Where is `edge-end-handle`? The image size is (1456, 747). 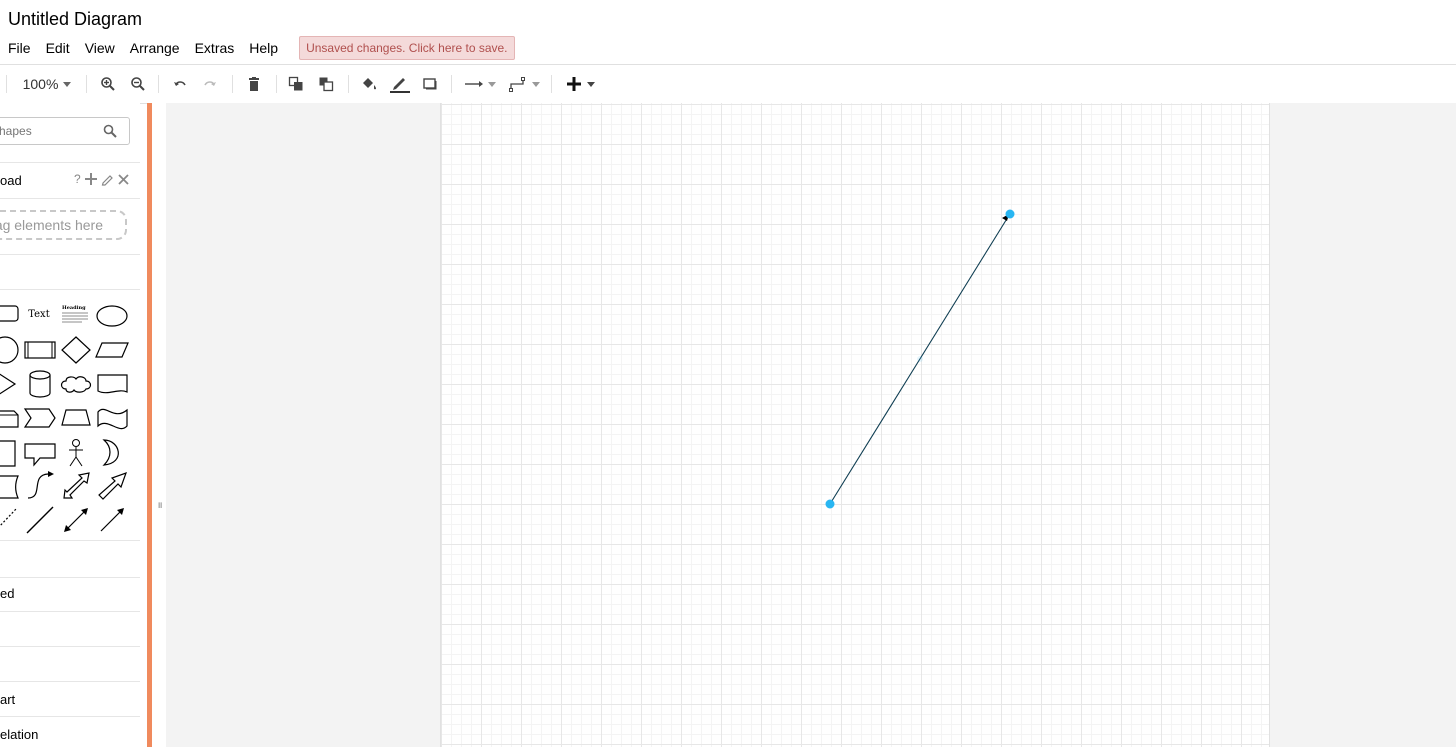
edge-end-handle is located at coordinates (1010, 214).